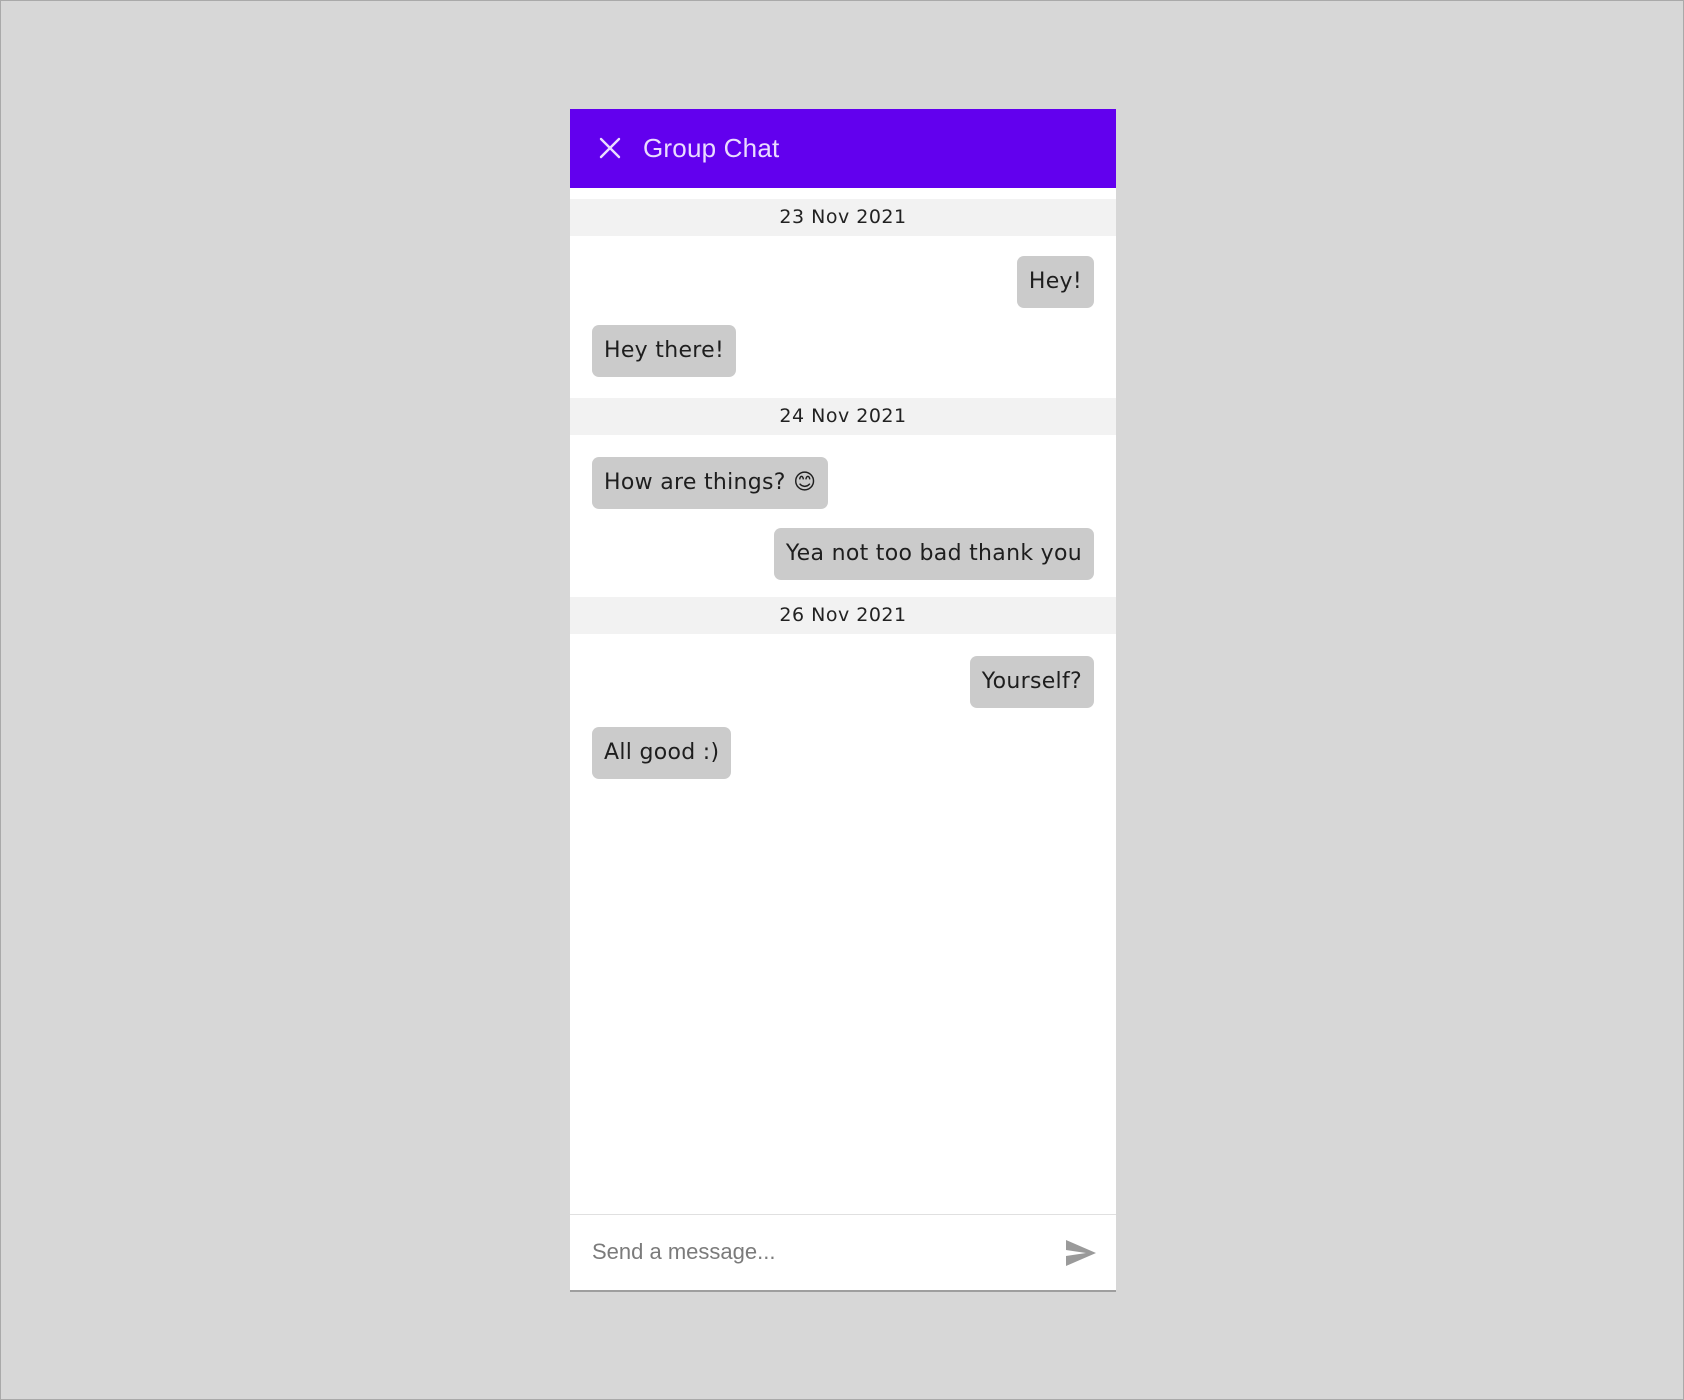  What do you see at coordinates (933, 554) in the screenshot?
I see `message-bubble-sent: Yea not too bad thank you` at bounding box center [933, 554].